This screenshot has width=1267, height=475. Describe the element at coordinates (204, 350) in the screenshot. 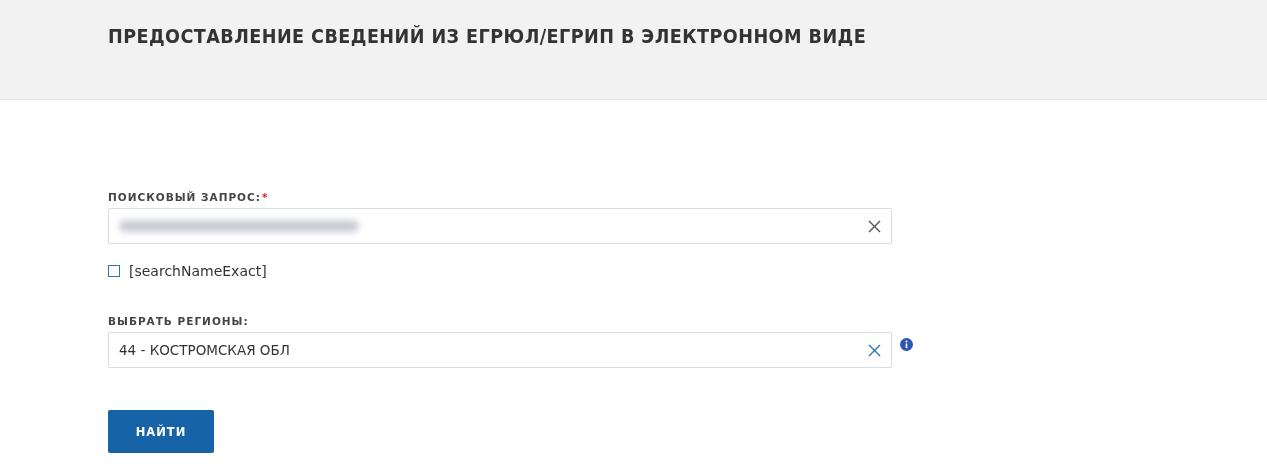

I see `field-value: 44 - КОСТРОМСКАЯ ОБЛ` at that location.